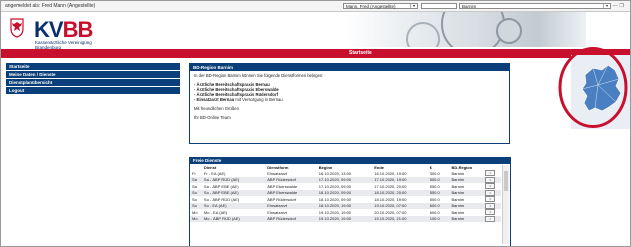  Describe the element at coordinates (400, 218) in the screenshot. I see `table-cell-end: 19.10.2020, 21:00` at that location.